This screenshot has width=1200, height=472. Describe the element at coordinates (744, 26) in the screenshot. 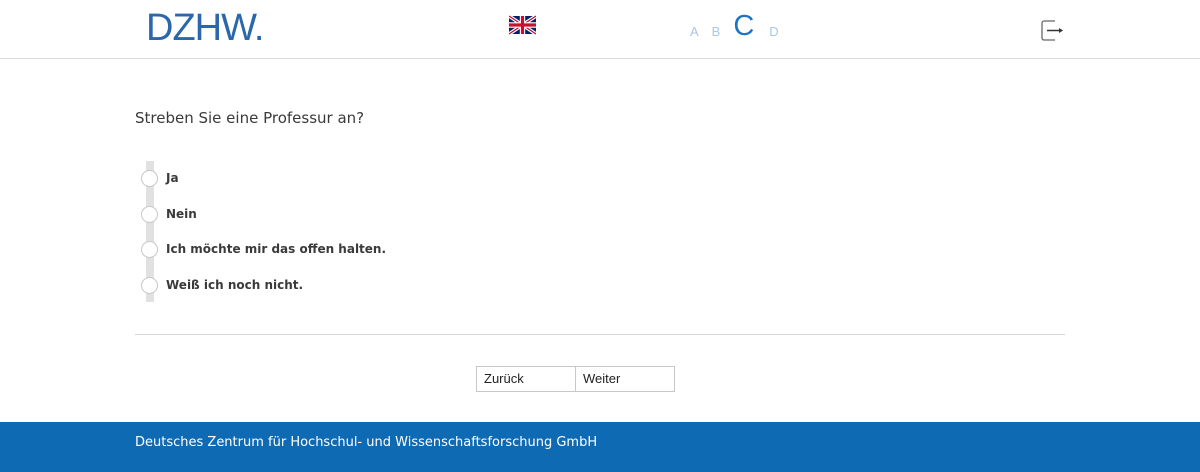

I see `section-c-active: C` at that location.